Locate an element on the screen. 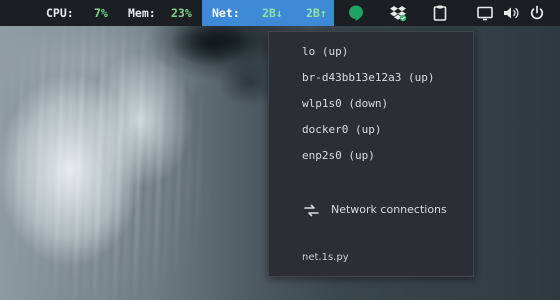 The height and width of the screenshot is (300, 560). mem-label: Mem: is located at coordinates (142, 13).